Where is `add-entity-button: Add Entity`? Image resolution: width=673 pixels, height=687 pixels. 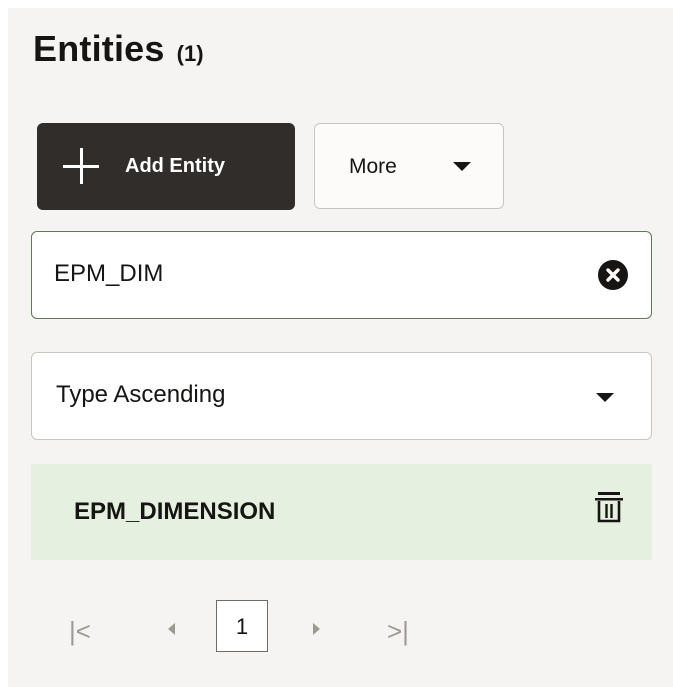
add-entity-button: Add Entity is located at coordinates (166, 166).